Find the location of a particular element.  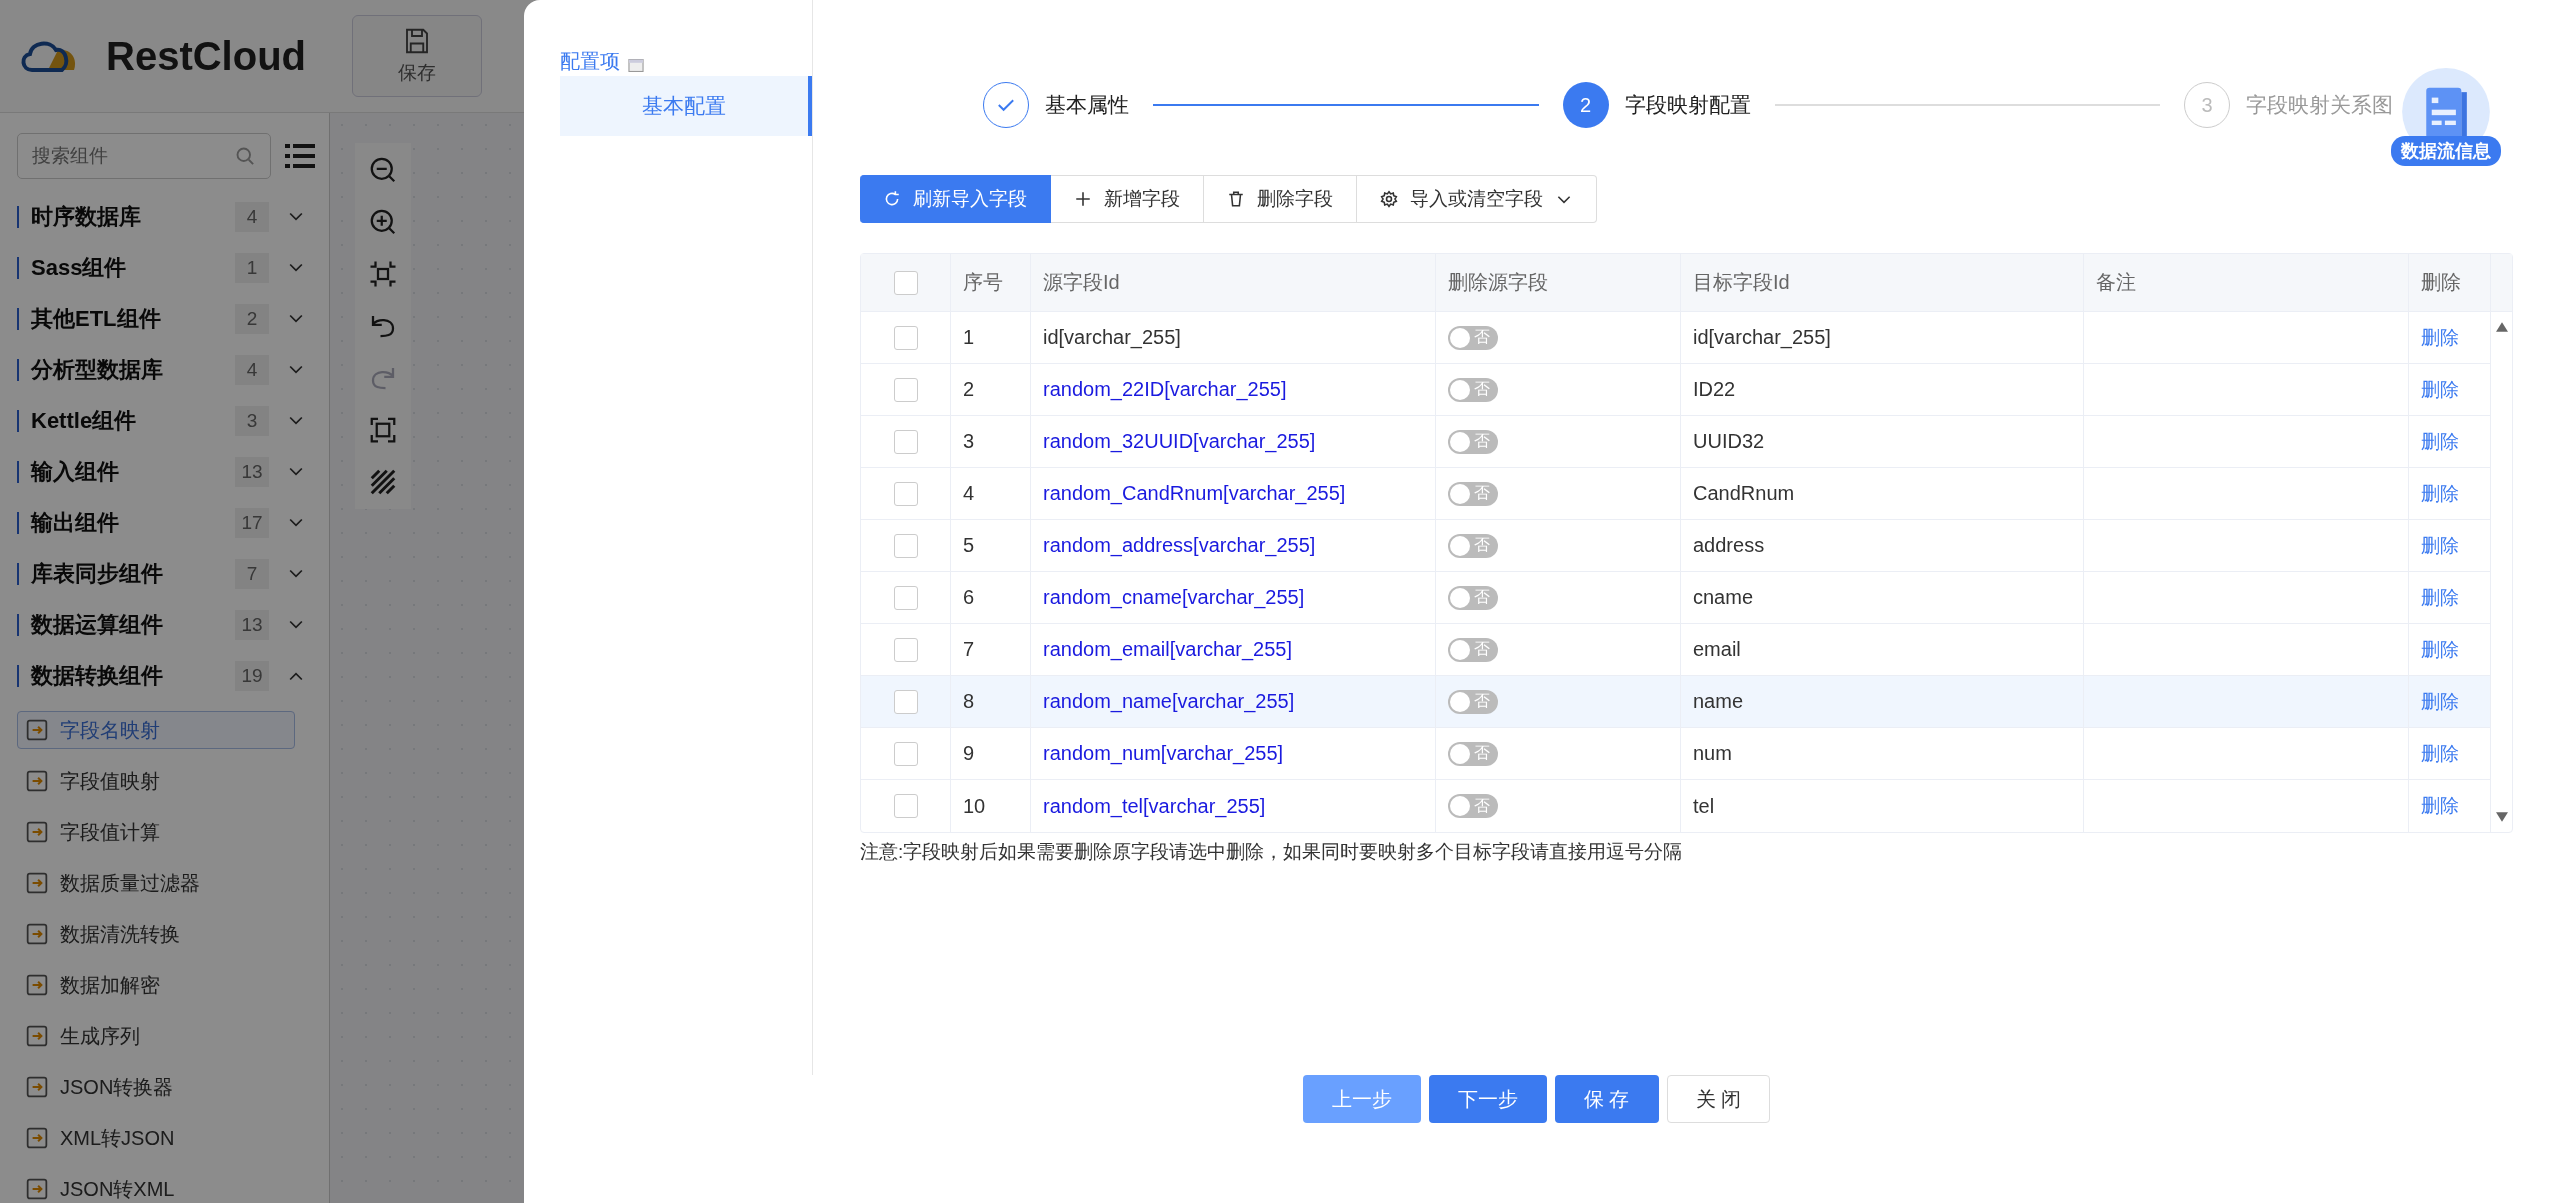

category-item: 输入组件 13 is located at coordinates (160, 471).